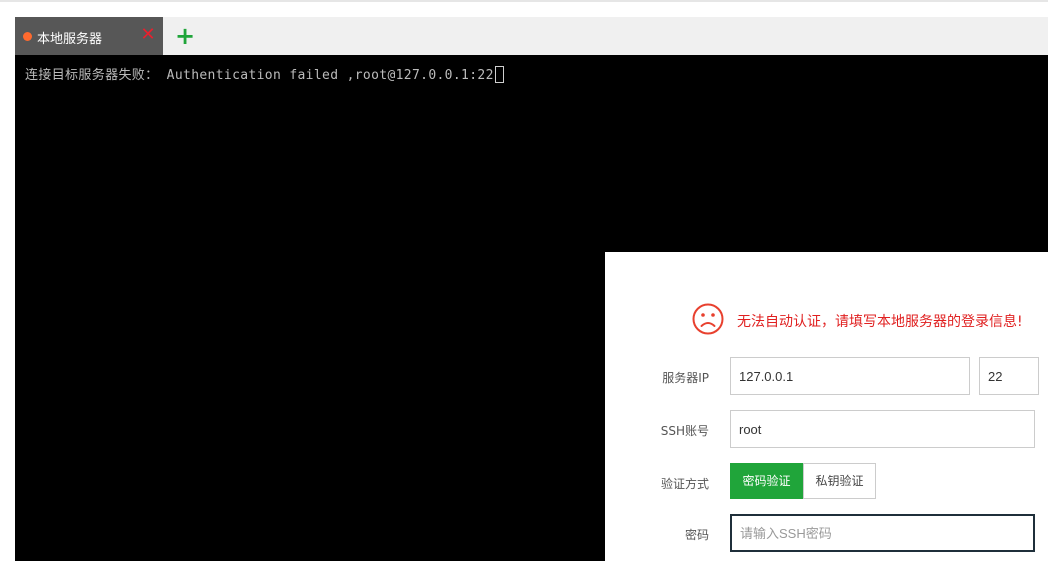 This screenshot has width=1048, height=561. Describe the element at coordinates (685, 378) in the screenshot. I see `server-ip-label: 服务器IP` at that location.